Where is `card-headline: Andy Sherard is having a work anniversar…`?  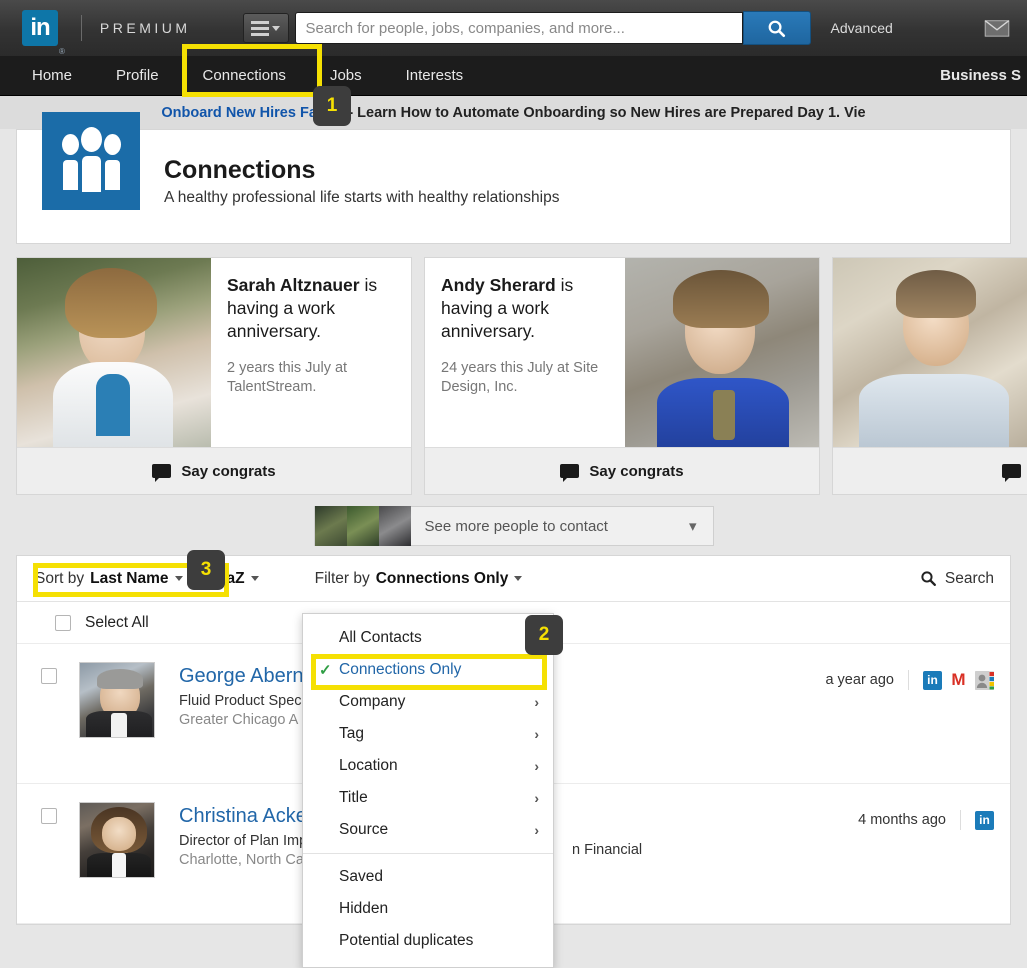 card-headline: Andy Sherard is having a work anniversar… is located at coordinates (526, 308).